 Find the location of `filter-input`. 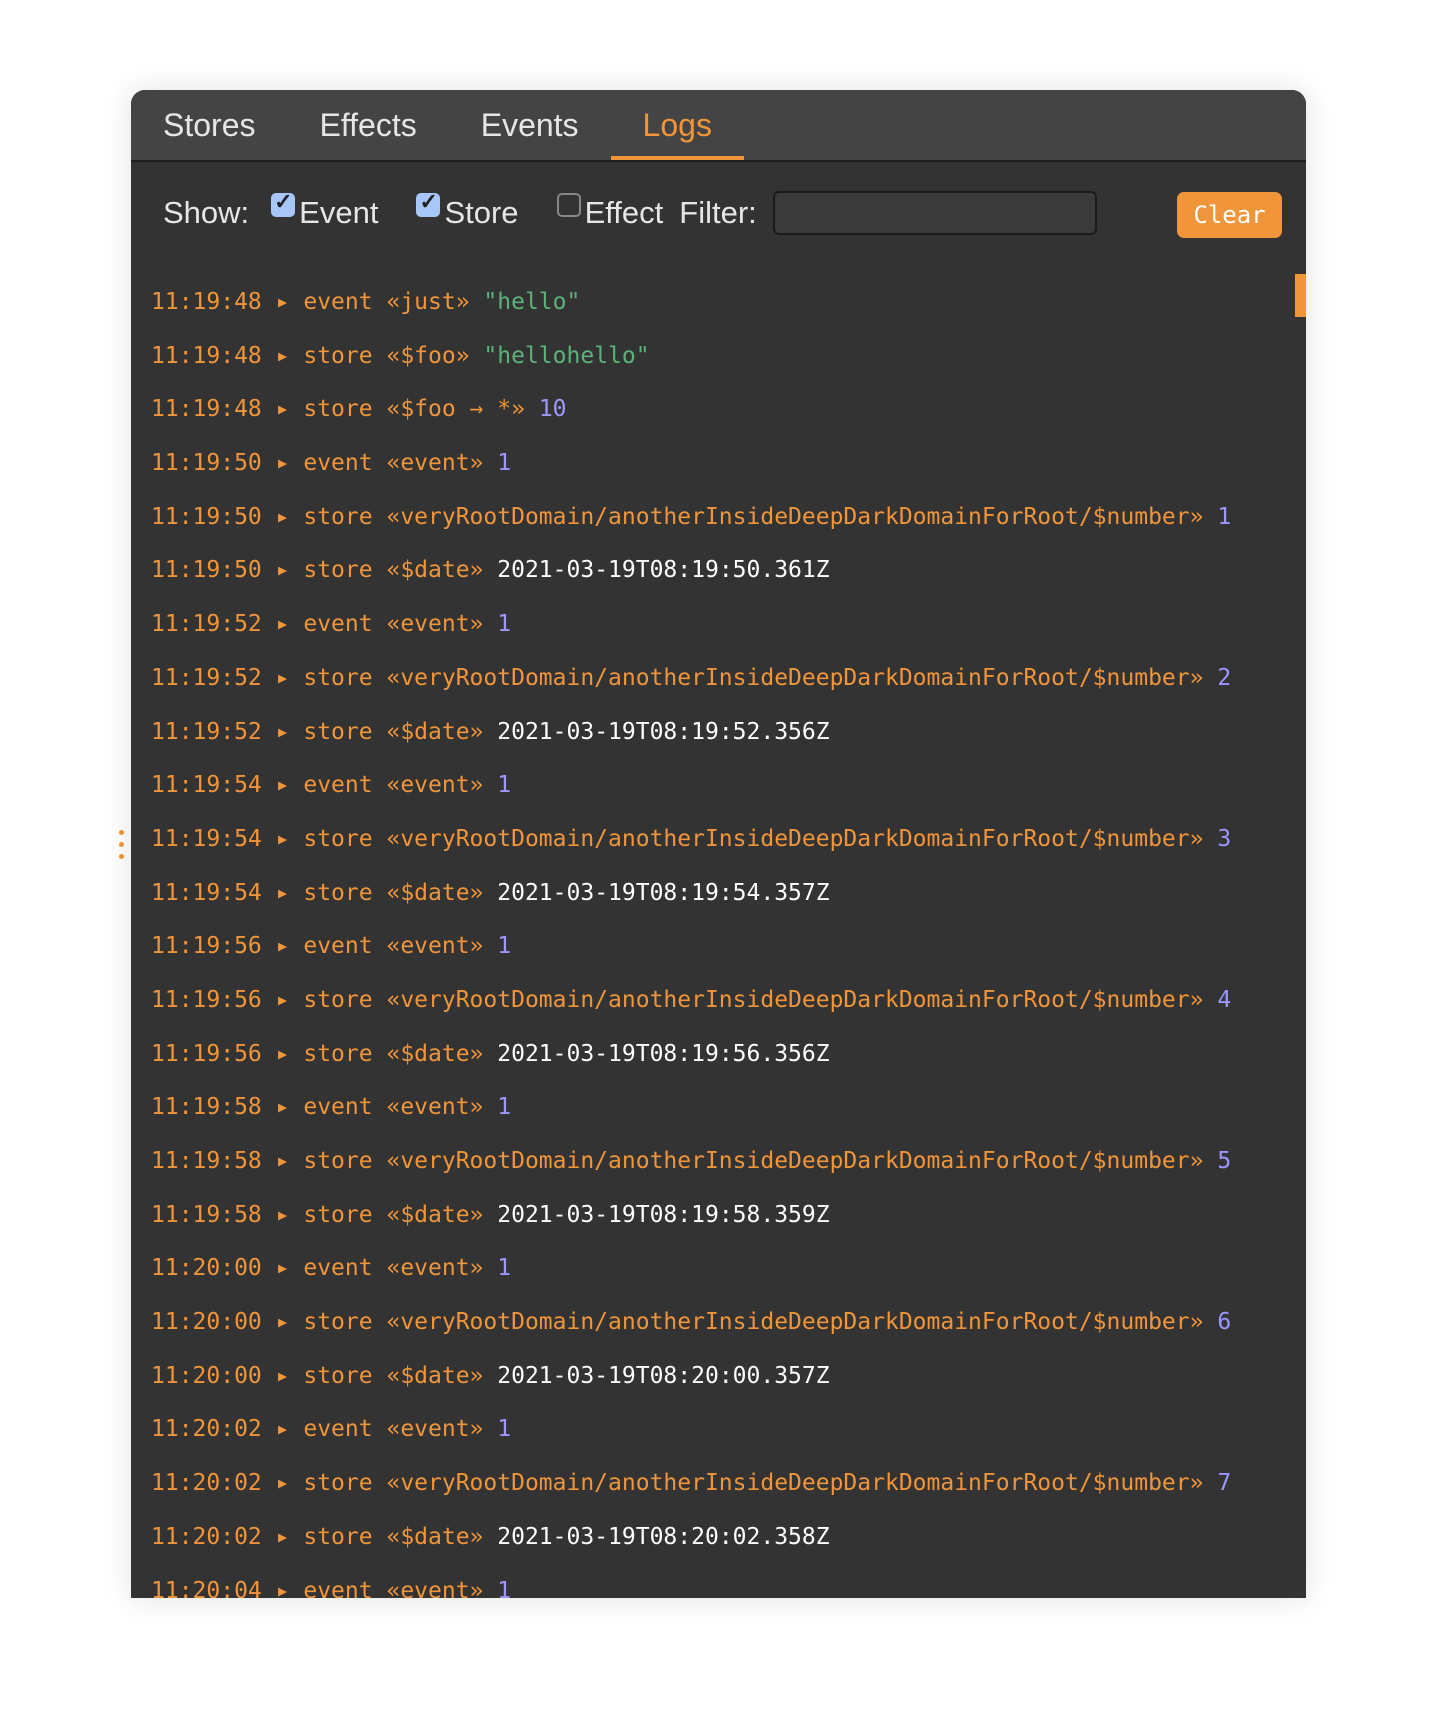

filter-input is located at coordinates (934, 213).